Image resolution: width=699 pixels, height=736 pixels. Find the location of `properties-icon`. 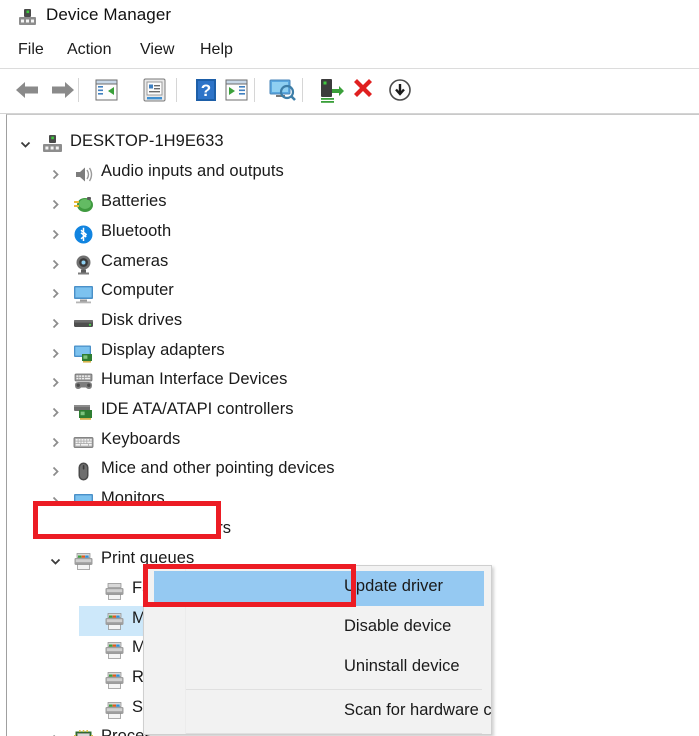

properties-icon is located at coordinates (154, 90).